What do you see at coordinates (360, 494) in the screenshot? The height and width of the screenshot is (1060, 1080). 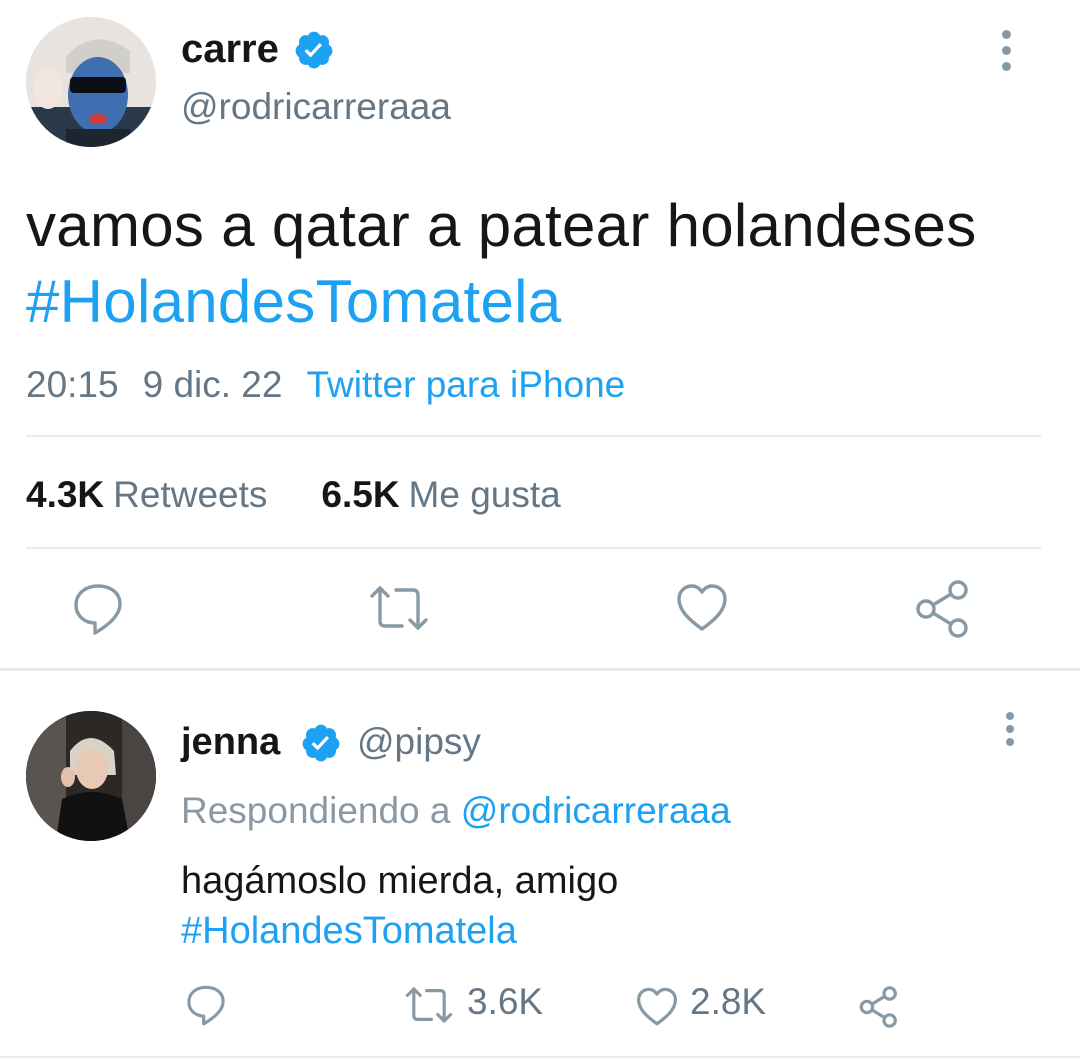 I see `likes-count: 6.5K` at bounding box center [360, 494].